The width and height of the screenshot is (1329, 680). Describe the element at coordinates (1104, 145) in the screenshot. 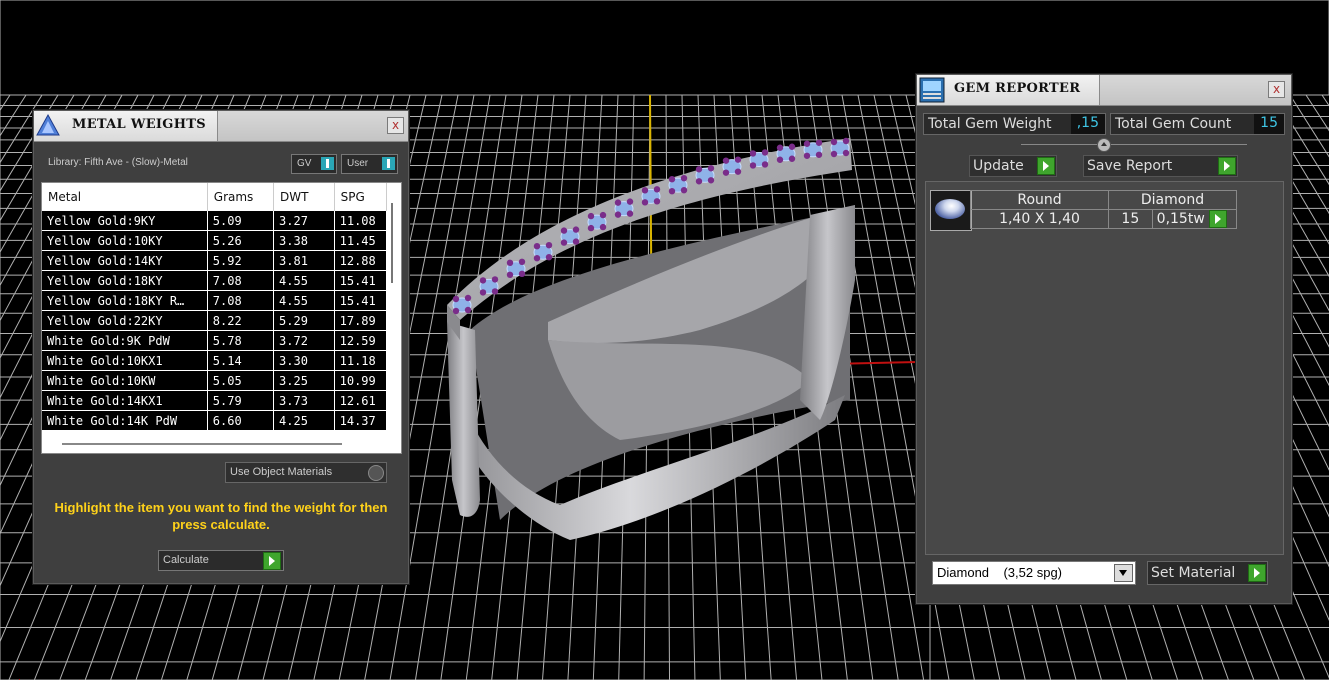

I see `collapse-toggle-icon` at that location.